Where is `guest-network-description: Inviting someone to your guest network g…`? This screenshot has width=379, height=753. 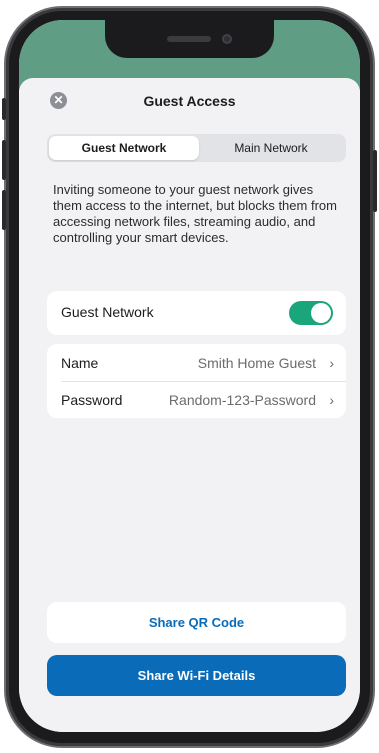 guest-network-description: Inviting someone to your guest network g… is located at coordinates (195, 213).